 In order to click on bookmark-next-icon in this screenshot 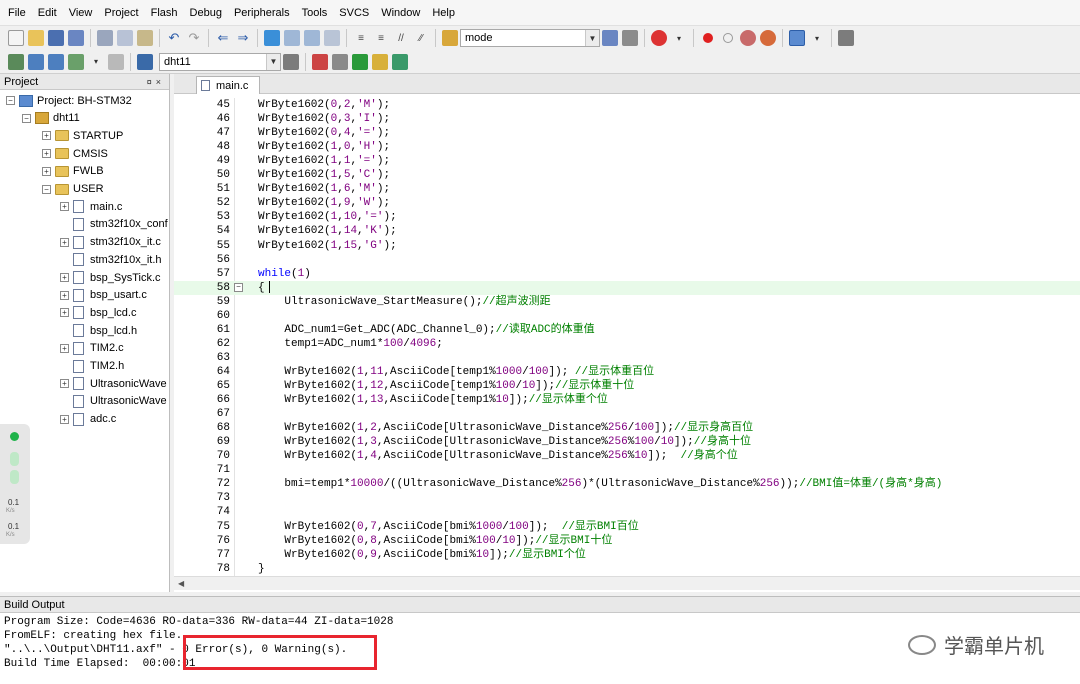, I will do `click(312, 38)`.